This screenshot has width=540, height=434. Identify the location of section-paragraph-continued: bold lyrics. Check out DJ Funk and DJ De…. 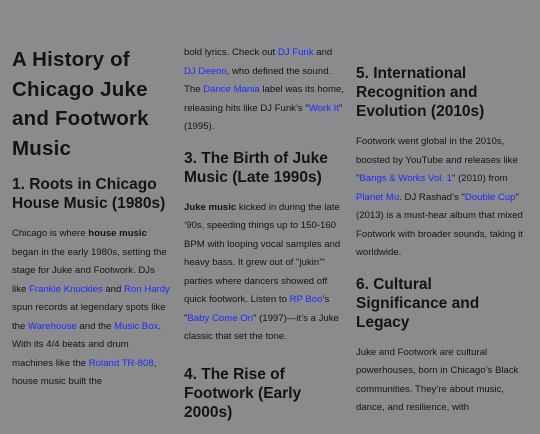
(264, 89).